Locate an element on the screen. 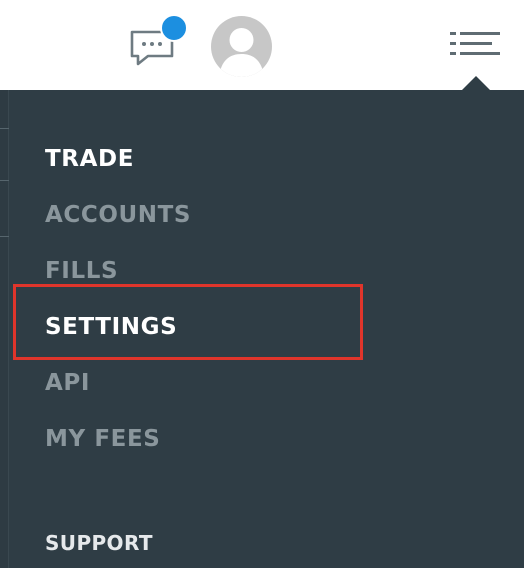 This screenshot has width=524, height=568. menu-item-settings: SETTINGS is located at coordinates (111, 327).